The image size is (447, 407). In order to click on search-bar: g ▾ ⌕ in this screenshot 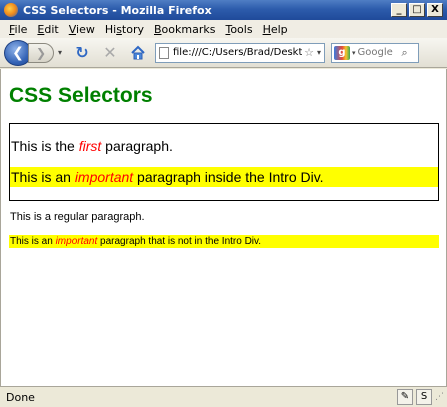, I will do `click(375, 52)`.